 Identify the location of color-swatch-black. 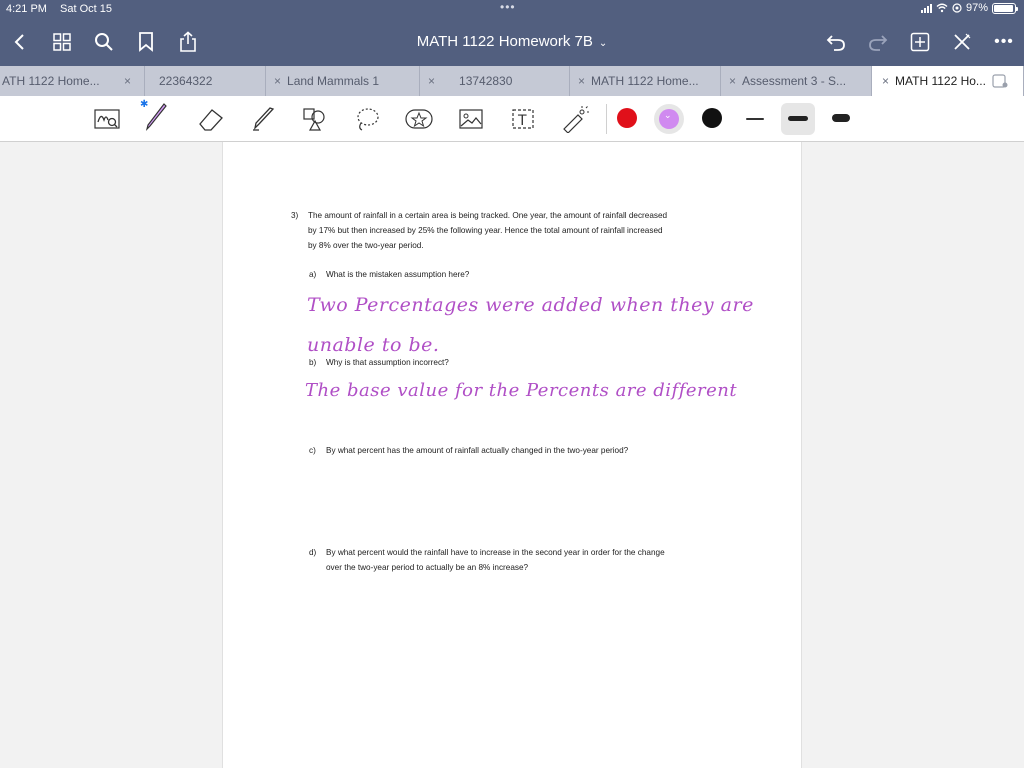
(712, 118).